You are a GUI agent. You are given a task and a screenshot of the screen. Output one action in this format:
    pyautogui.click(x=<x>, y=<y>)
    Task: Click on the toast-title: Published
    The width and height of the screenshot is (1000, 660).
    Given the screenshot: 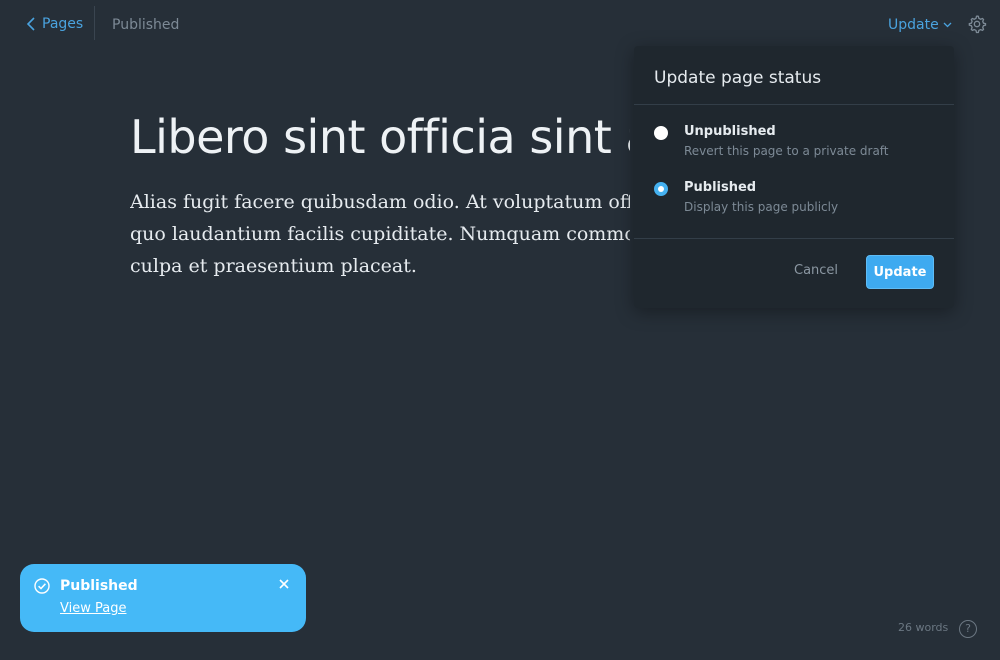 What is the action you would take?
    pyautogui.click(x=99, y=586)
    